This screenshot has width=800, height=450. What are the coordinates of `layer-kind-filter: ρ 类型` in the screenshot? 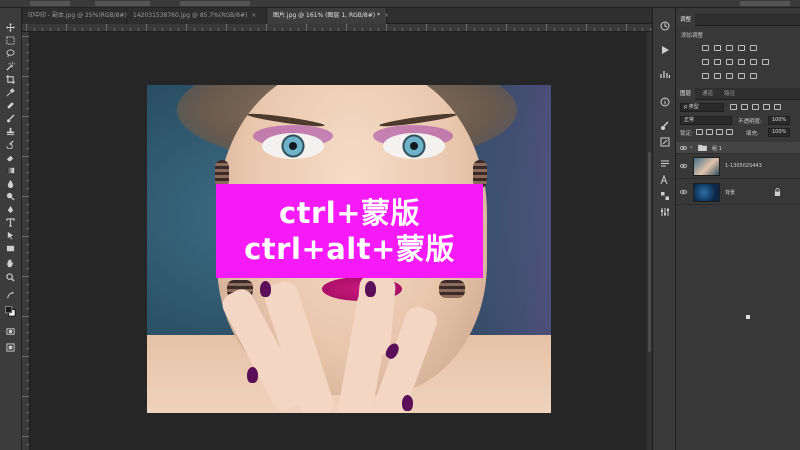 It's located at (702, 107).